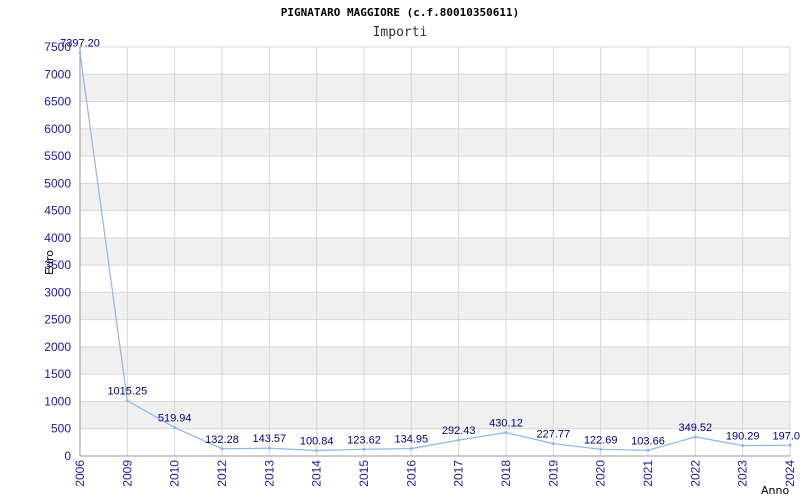 This screenshot has height=500, width=800. Describe the element at coordinates (57, 183) in the screenshot. I see `y-tick-label: 5000` at that location.